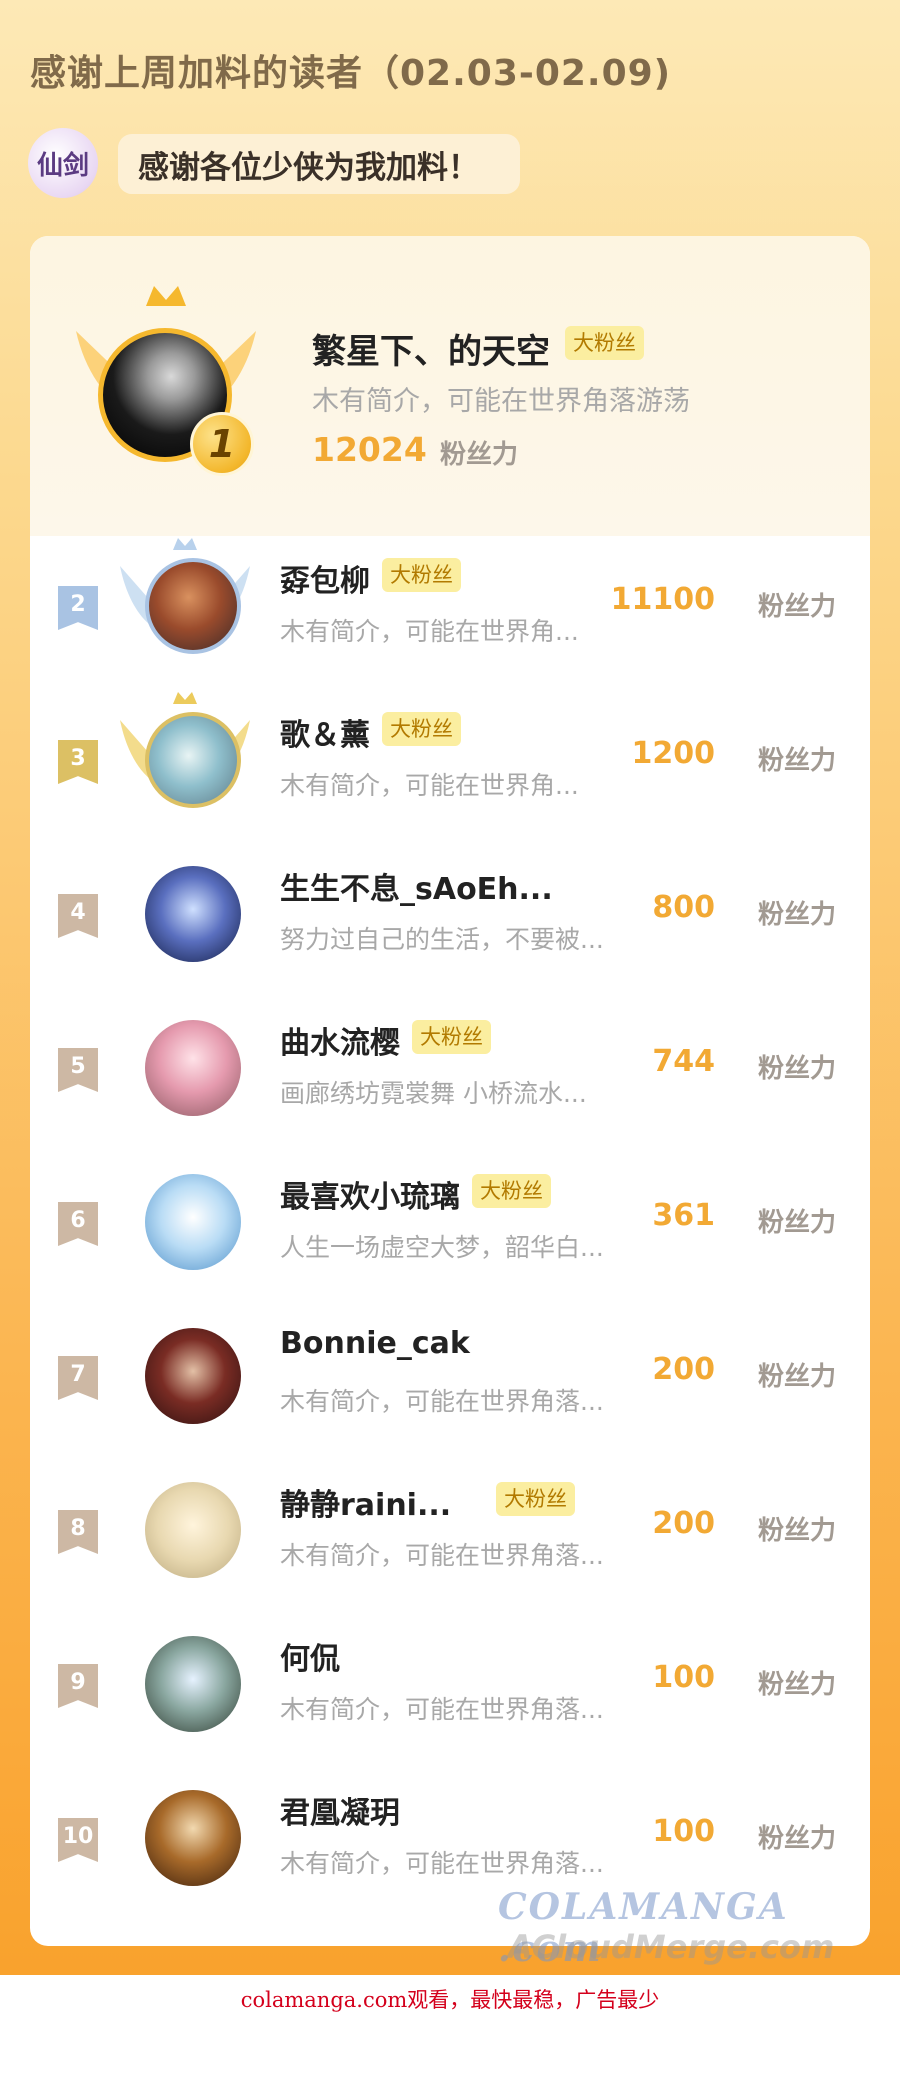 The width and height of the screenshot is (900, 2073). I want to click on xianjian-logo: 仙剑, so click(63, 163).